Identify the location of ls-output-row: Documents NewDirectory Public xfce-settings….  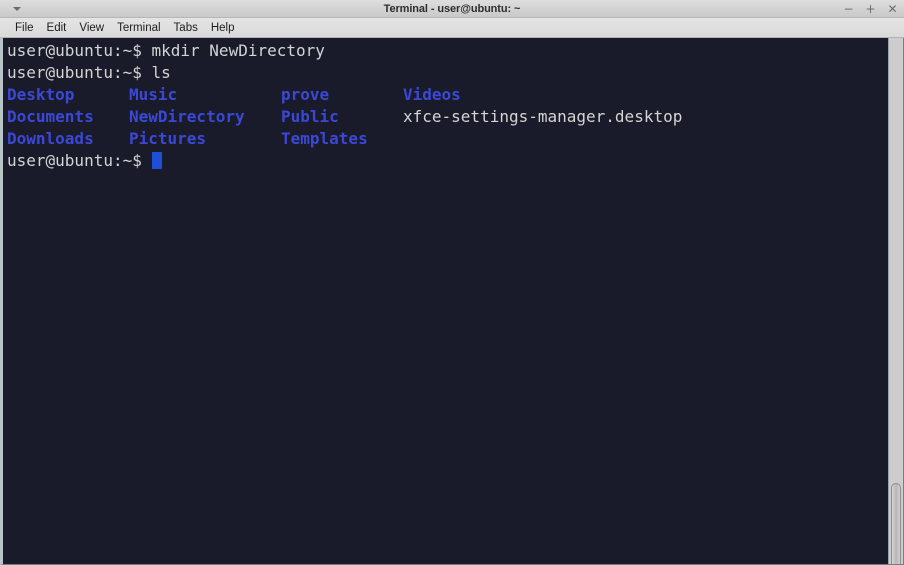
(447, 117).